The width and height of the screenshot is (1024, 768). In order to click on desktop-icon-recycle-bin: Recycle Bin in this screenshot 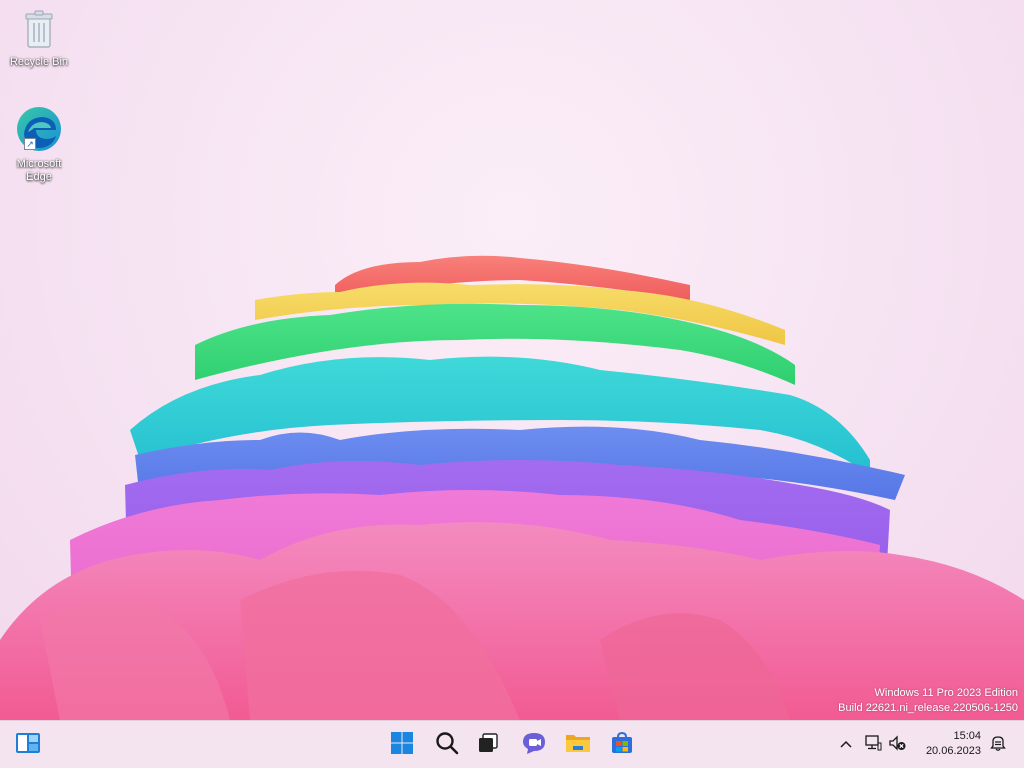, I will do `click(39, 38)`.